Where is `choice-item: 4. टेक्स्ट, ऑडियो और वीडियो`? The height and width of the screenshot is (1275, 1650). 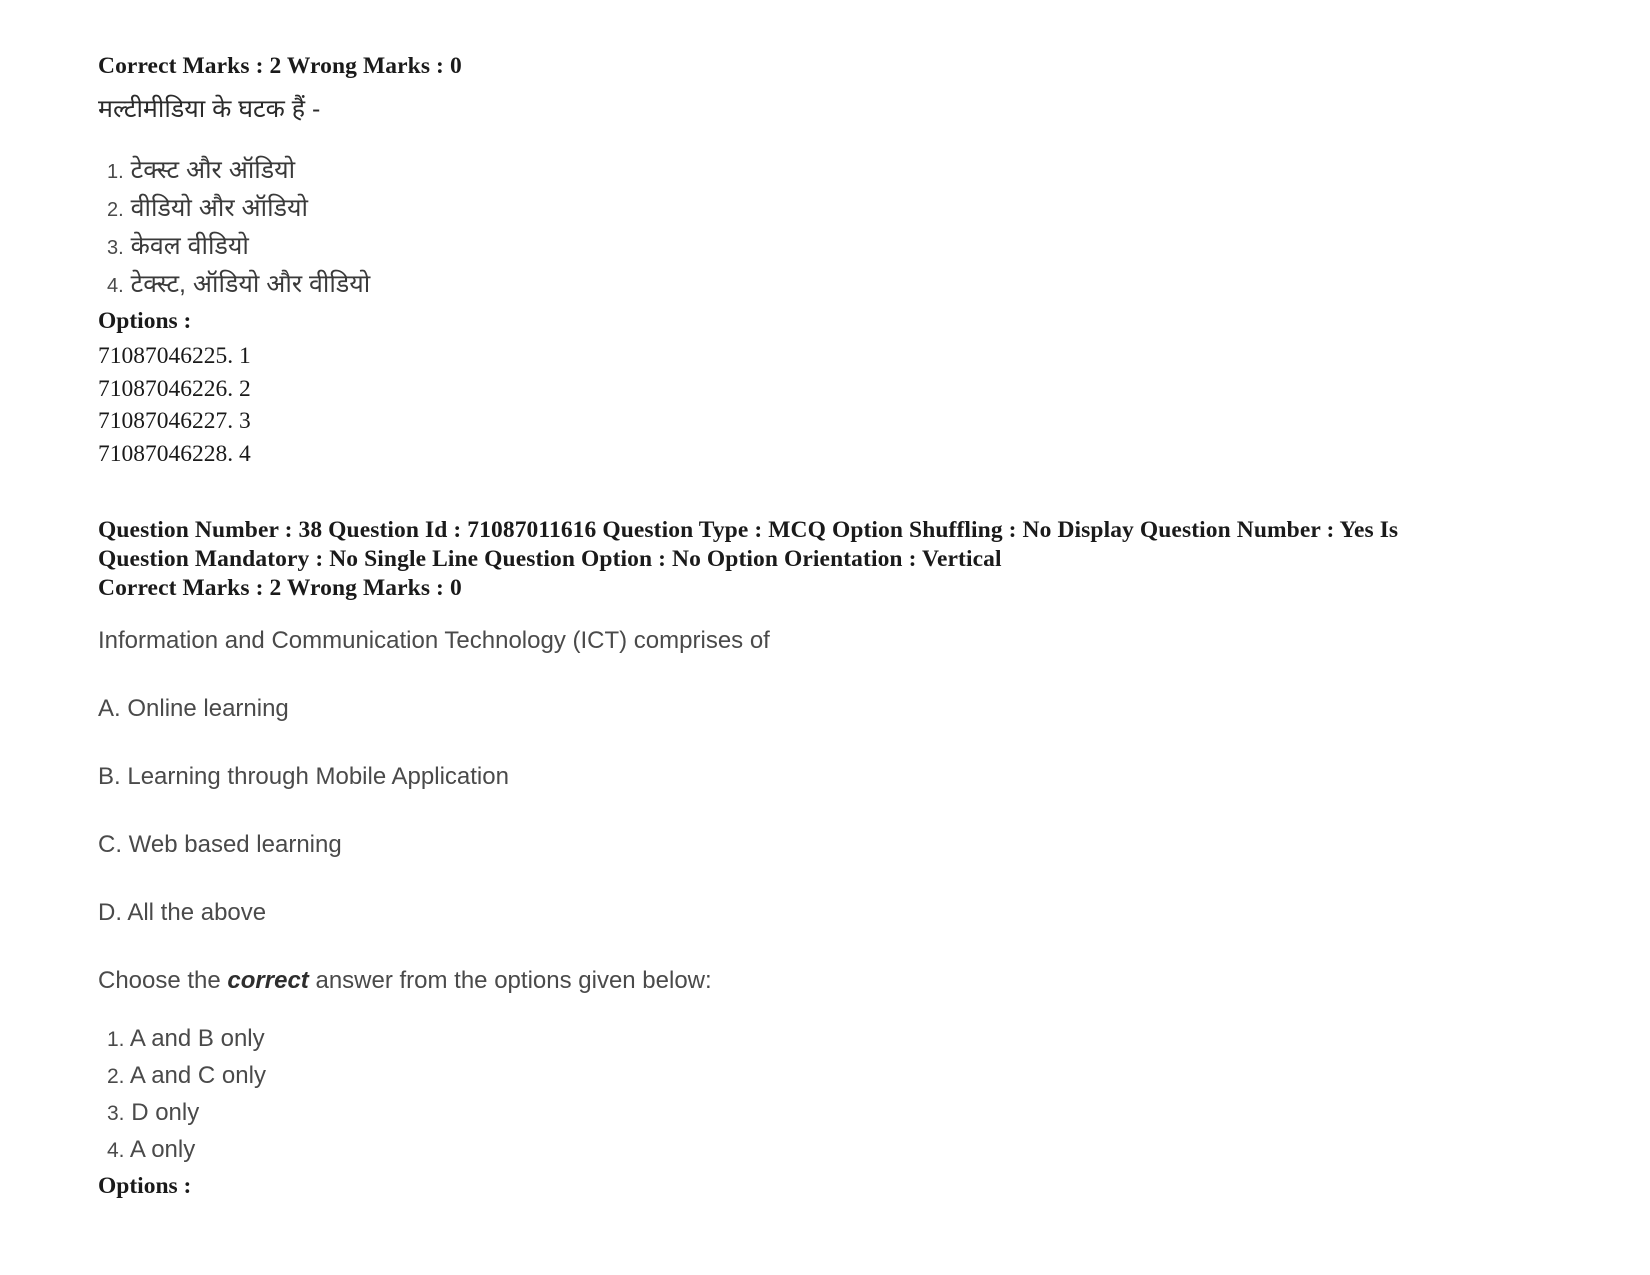
choice-item: 4. टेक्स्ट, ऑडियो और वीडियो is located at coordinates (848, 285).